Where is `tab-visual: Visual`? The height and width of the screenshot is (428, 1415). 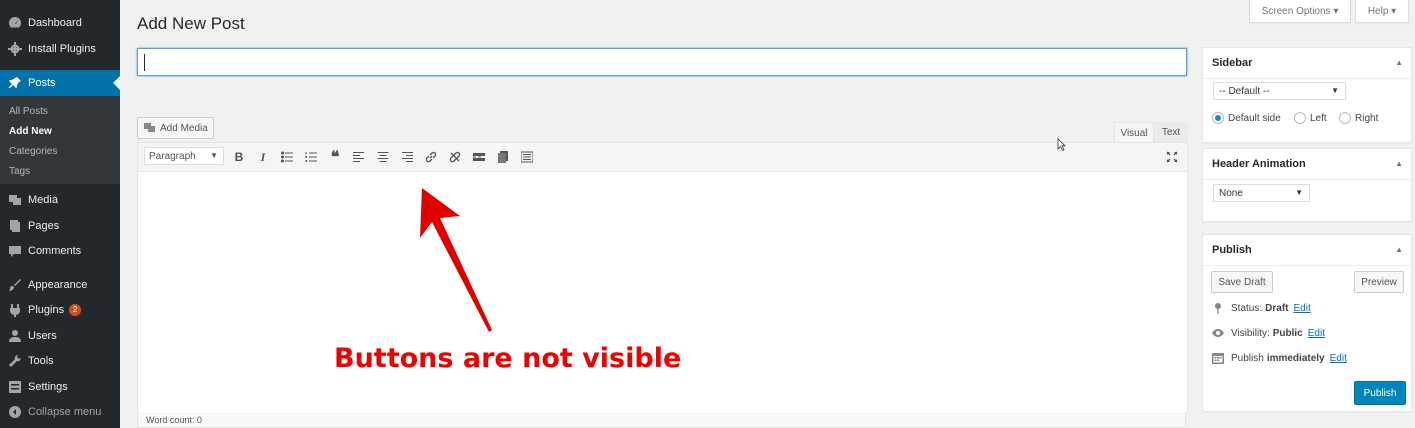
tab-visual: Visual is located at coordinates (1134, 132).